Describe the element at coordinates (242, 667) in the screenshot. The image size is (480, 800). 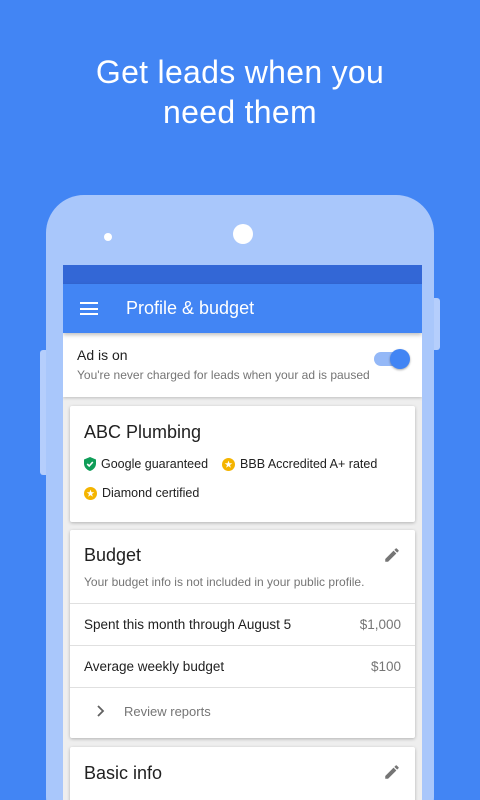
I see `budget-row-weekly: Average weekly budget $100` at that location.